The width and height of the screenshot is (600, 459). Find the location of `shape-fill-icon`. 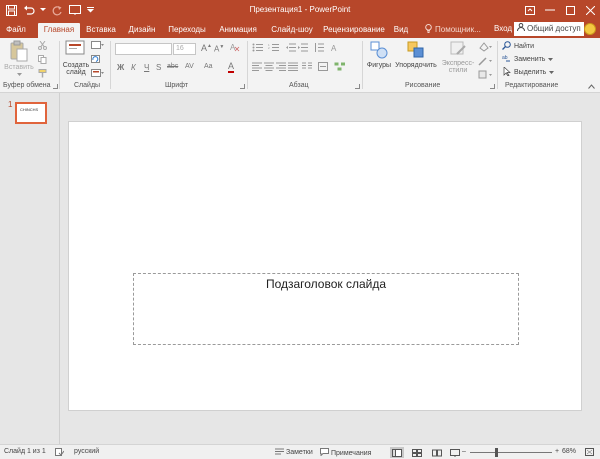

shape-fill-icon is located at coordinates (485, 48).